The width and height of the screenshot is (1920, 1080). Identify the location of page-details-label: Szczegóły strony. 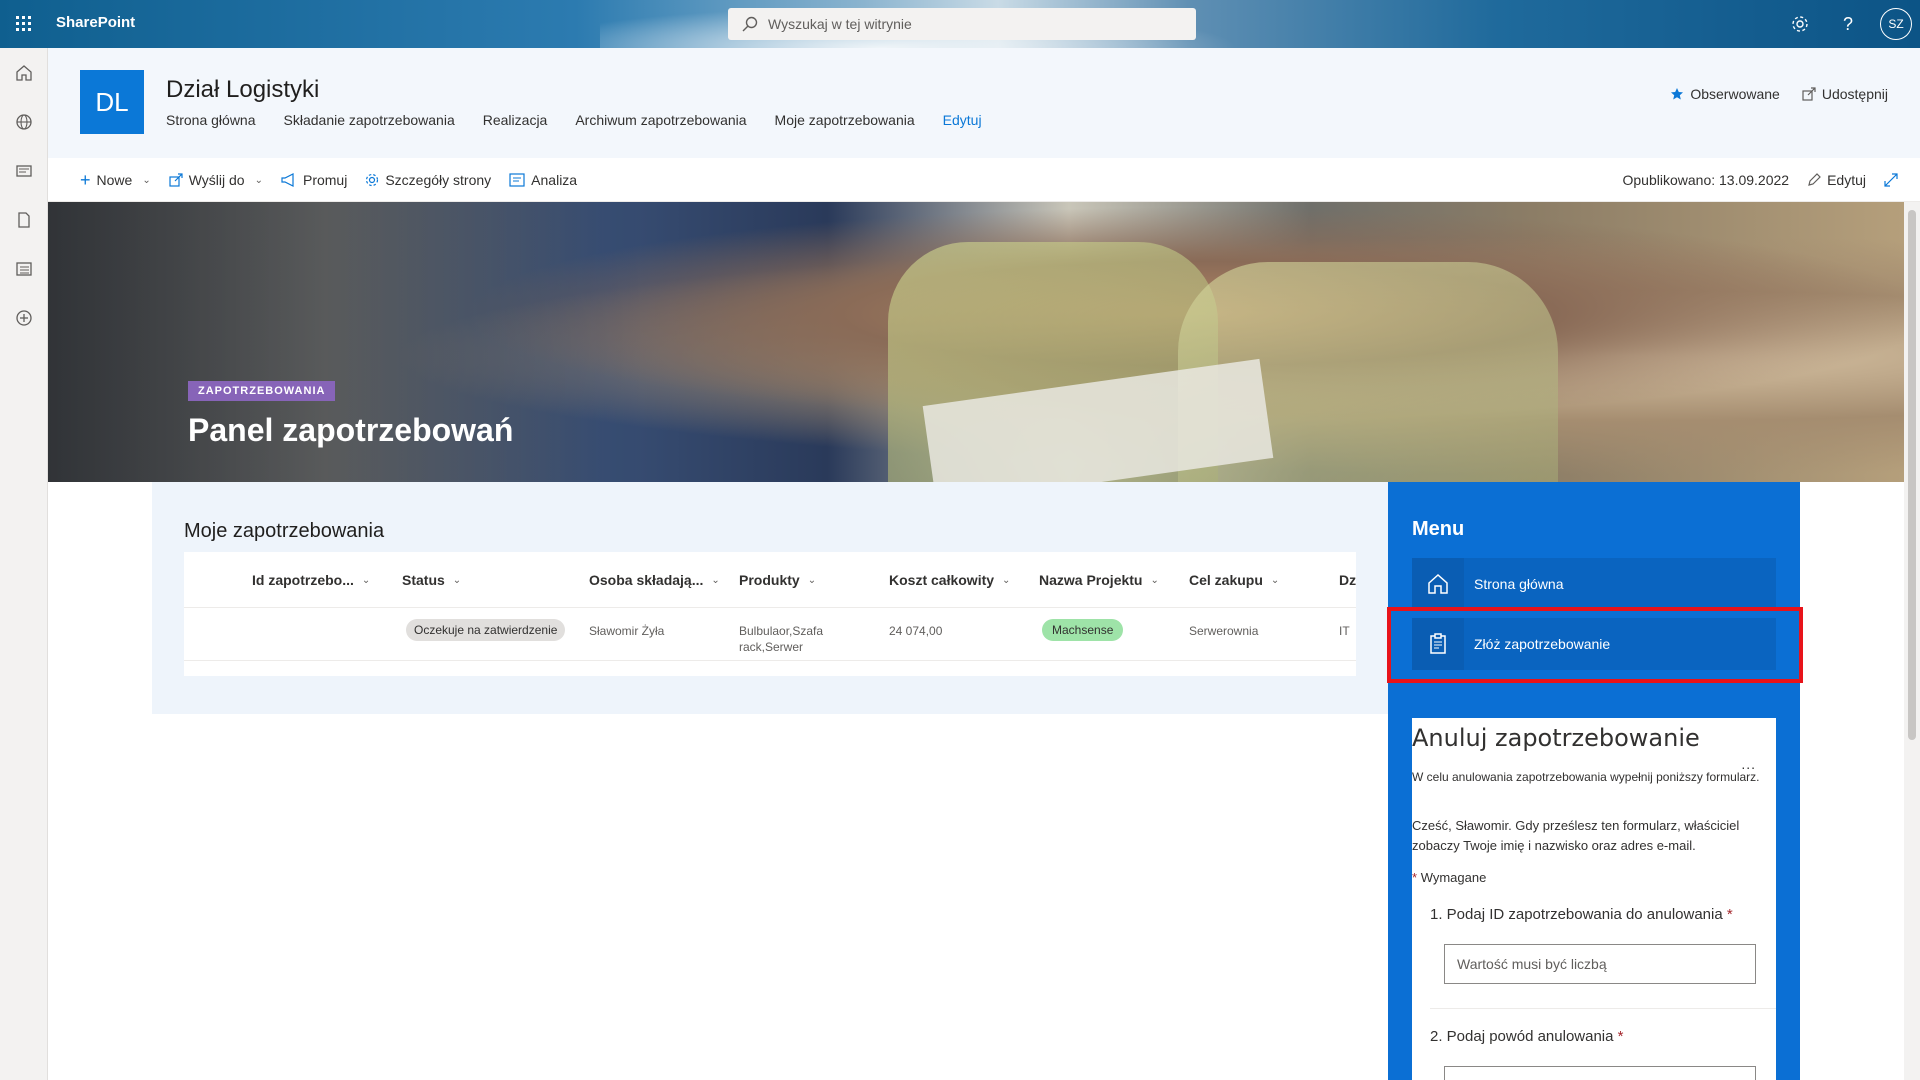
(438, 180).